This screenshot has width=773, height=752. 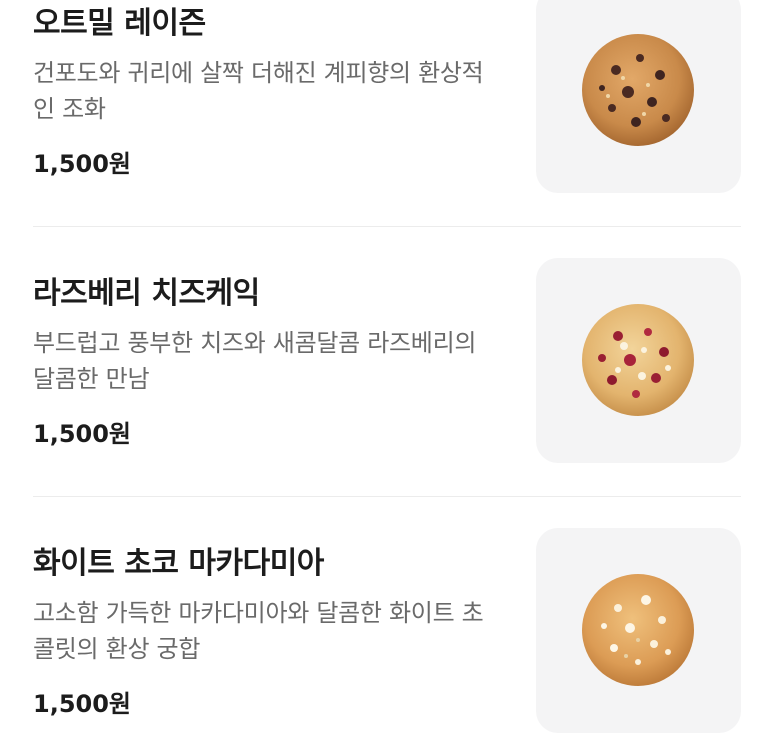 I want to click on menu-item-description: 고소함 가득한 마카다미아와 달콤한 화이트 초콜릿의 환상 궁합, so click(x=258, y=631).